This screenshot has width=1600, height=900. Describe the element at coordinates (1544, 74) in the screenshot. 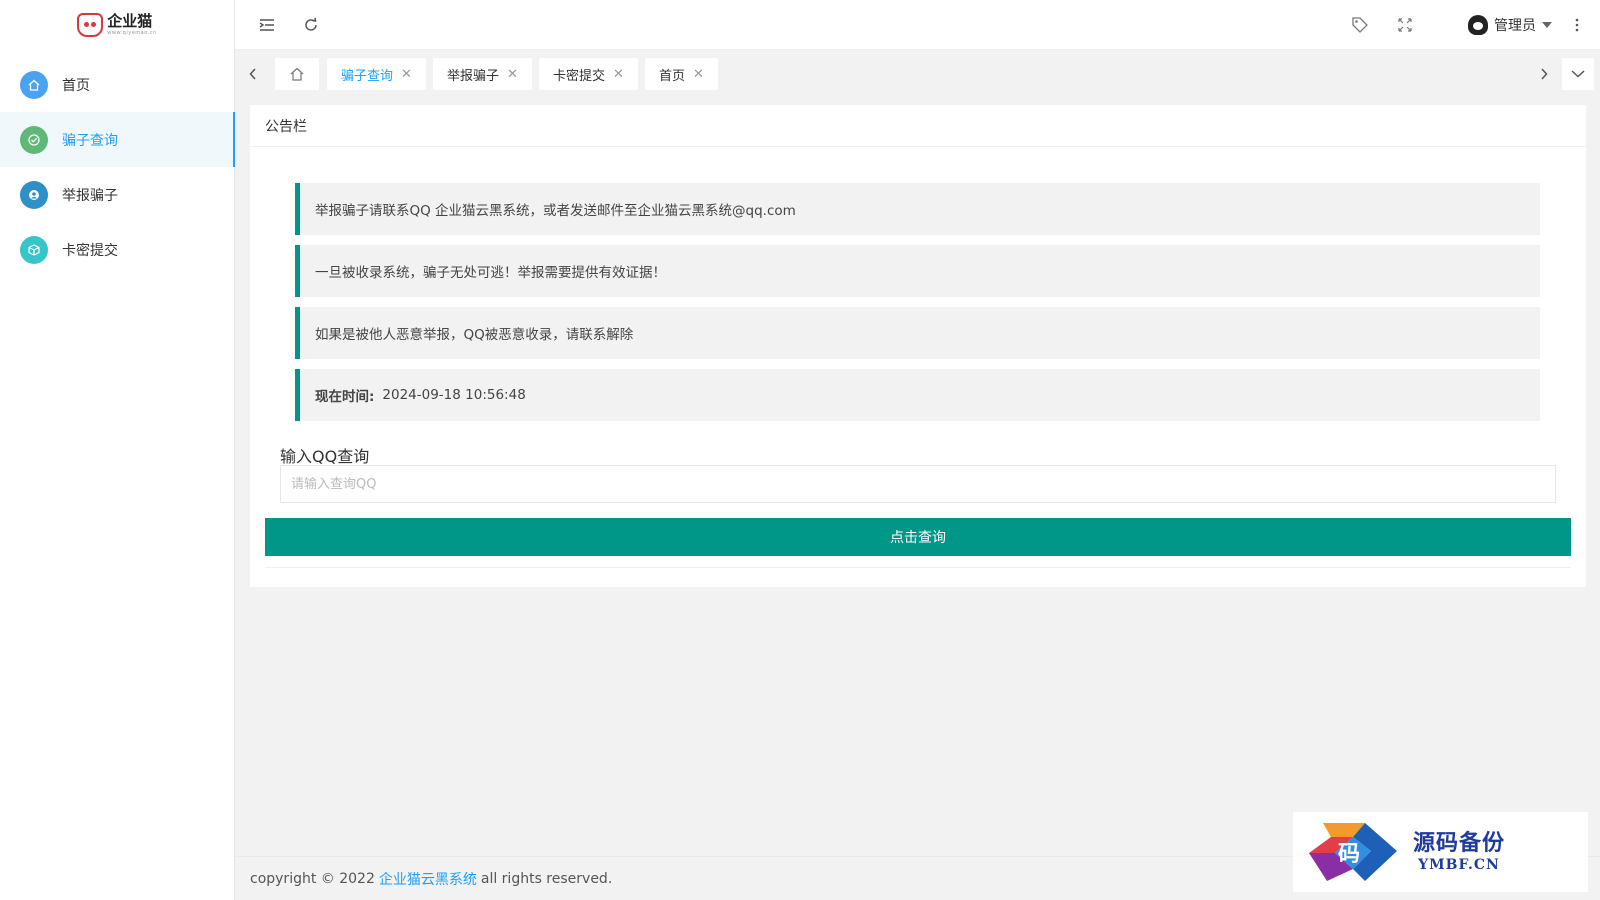

I see `tabs-scroll-right-icon` at that location.